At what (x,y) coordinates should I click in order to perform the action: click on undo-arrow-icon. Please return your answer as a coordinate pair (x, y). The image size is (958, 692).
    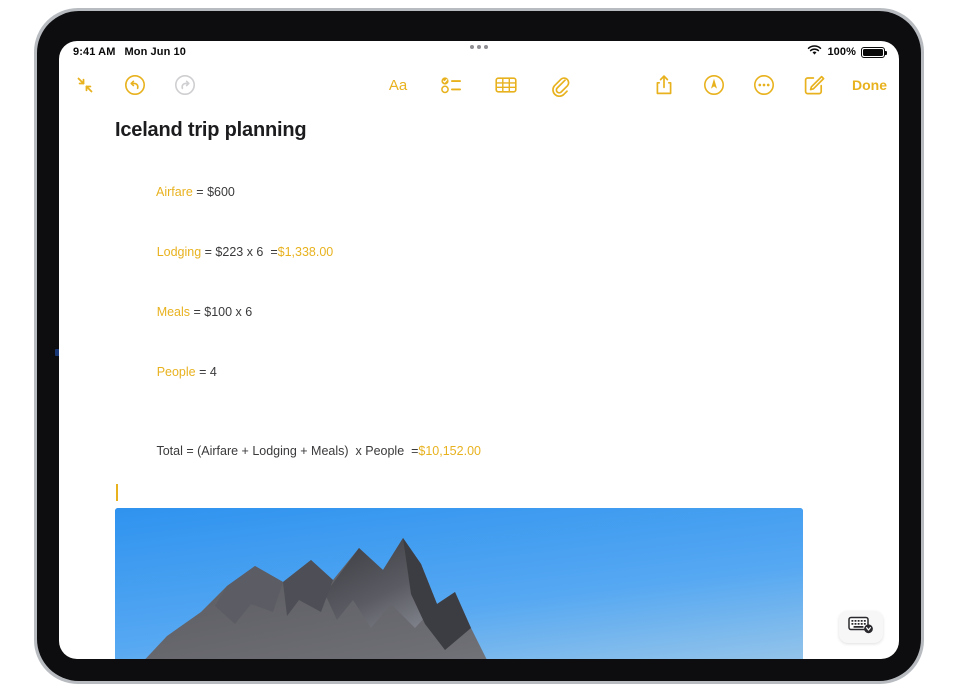
    Looking at the image, I should click on (135, 85).